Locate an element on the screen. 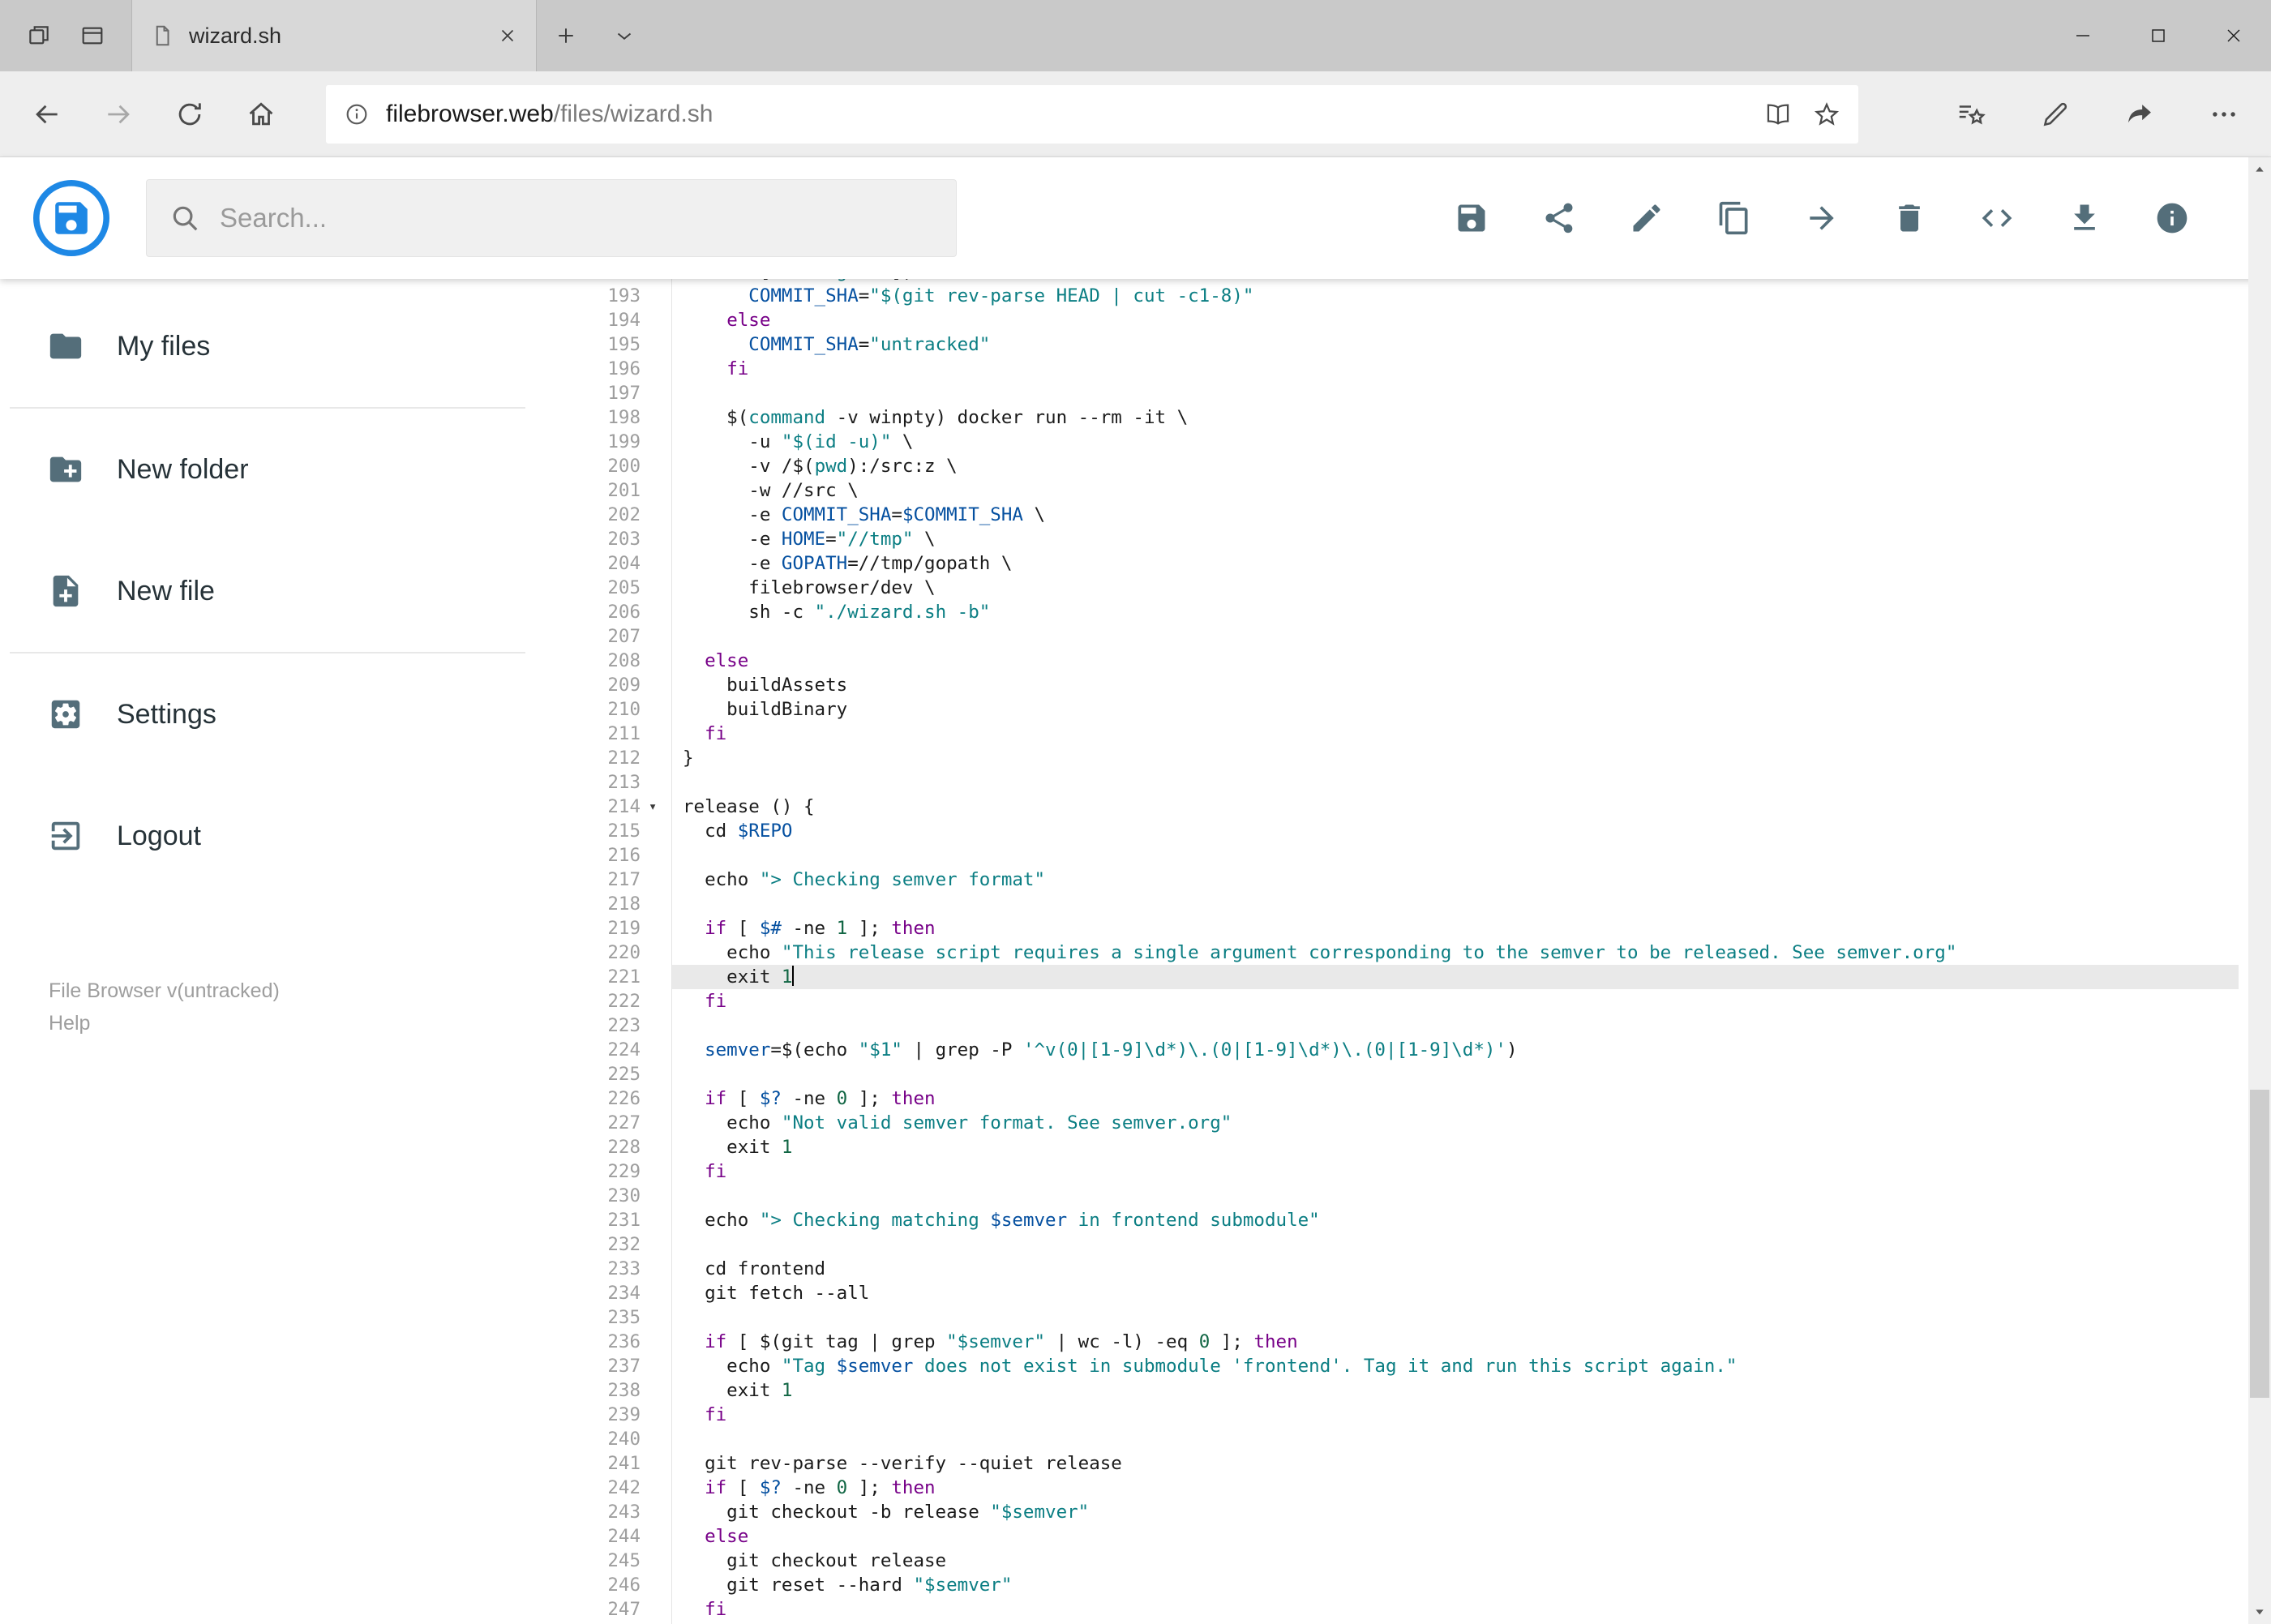 Image resolution: width=2271 pixels, height=1624 pixels. maximize-button is located at coordinates (2158, 36).